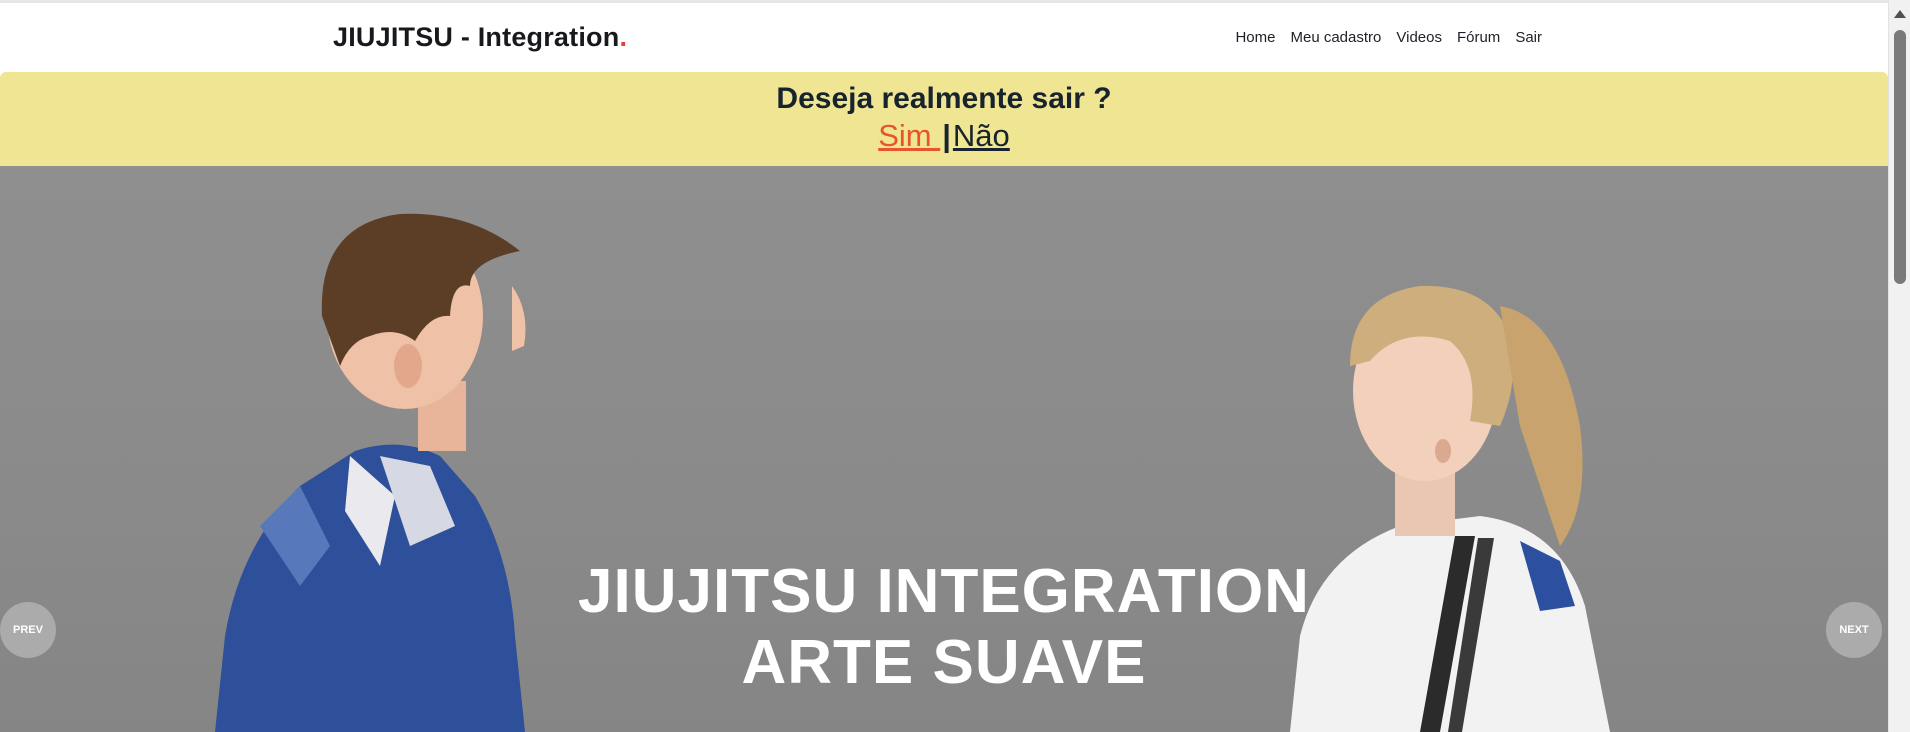 Image resolution: width=1910 pixels, height=732 pixels. I want to click on confirm-options: Sim |Não, so click(944, 136).